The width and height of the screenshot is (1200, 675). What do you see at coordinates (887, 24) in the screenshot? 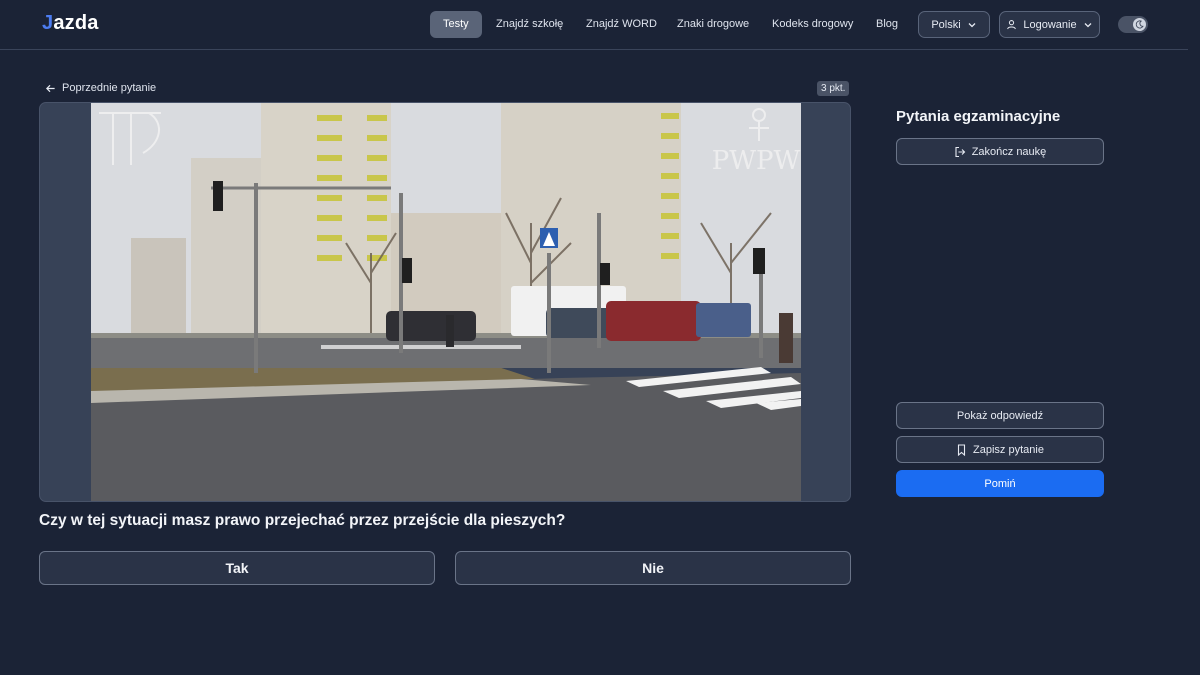
I see `nav-item-blog: Blog` at bounding box center [887, 24].